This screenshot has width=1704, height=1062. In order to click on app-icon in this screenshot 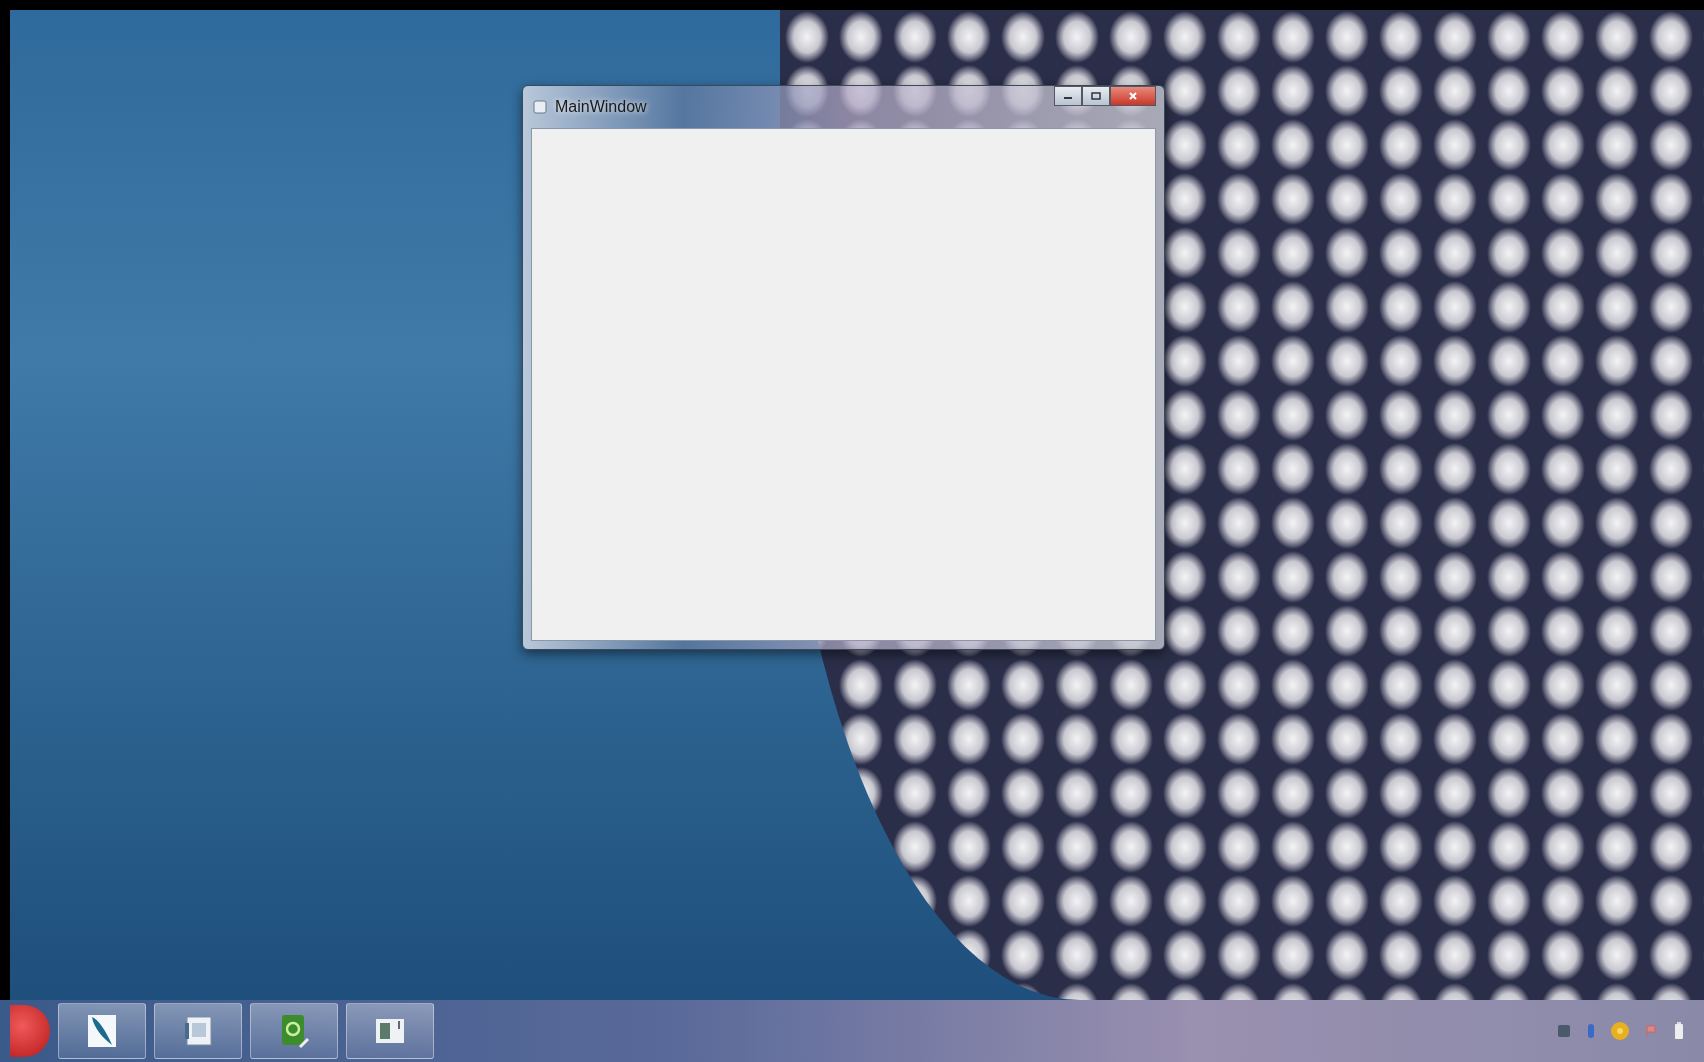, I will do `click(540, 107)`.